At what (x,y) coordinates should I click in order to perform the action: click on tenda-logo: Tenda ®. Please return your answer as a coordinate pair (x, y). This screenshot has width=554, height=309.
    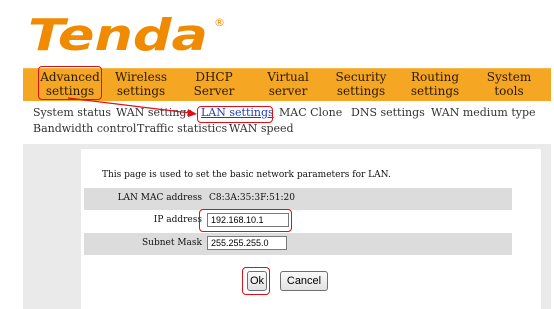
    Looking at the image, I should click on (126, 35).